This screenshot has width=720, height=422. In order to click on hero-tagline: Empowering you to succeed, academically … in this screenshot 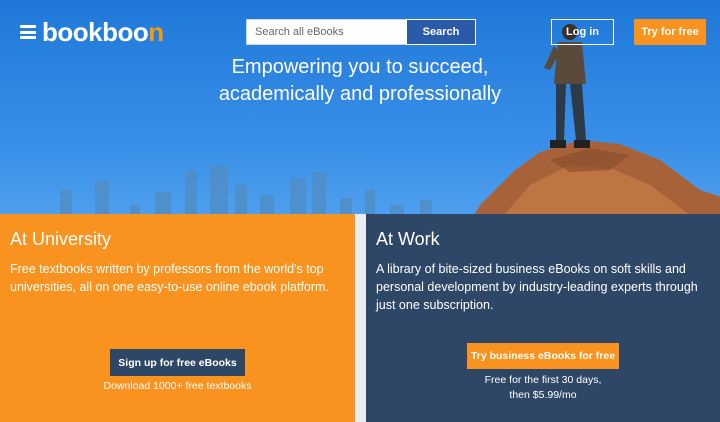, I will do `click(360, 81)`.